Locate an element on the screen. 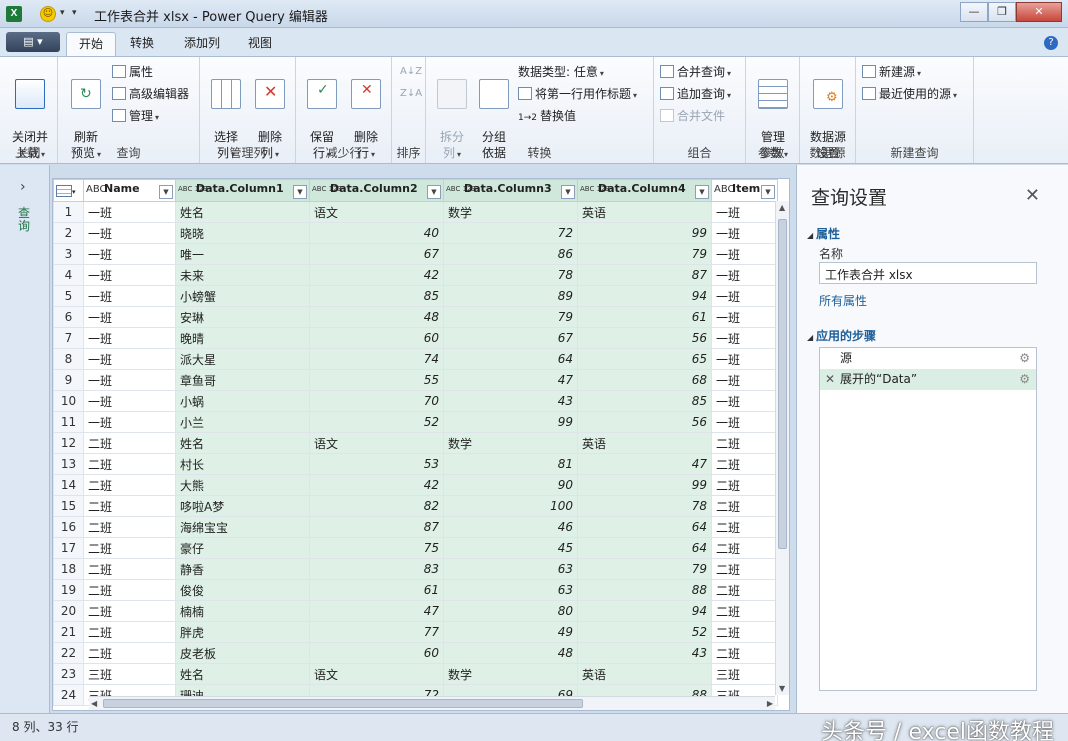 The width and height of the screenshot is (1068, 741). step-settings-gear-icon: ⚙ is located at coordinates (1024, 358).